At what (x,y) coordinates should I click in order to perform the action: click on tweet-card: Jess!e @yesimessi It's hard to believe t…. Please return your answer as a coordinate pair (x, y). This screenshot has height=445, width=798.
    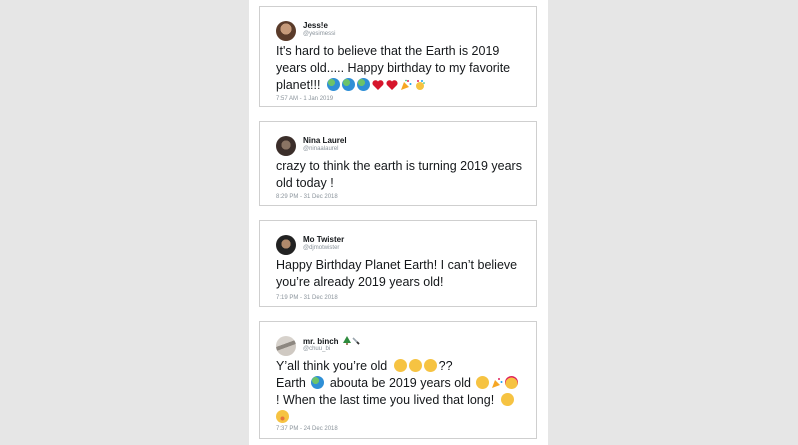
    Looking at the image, I should click on (398, 56).